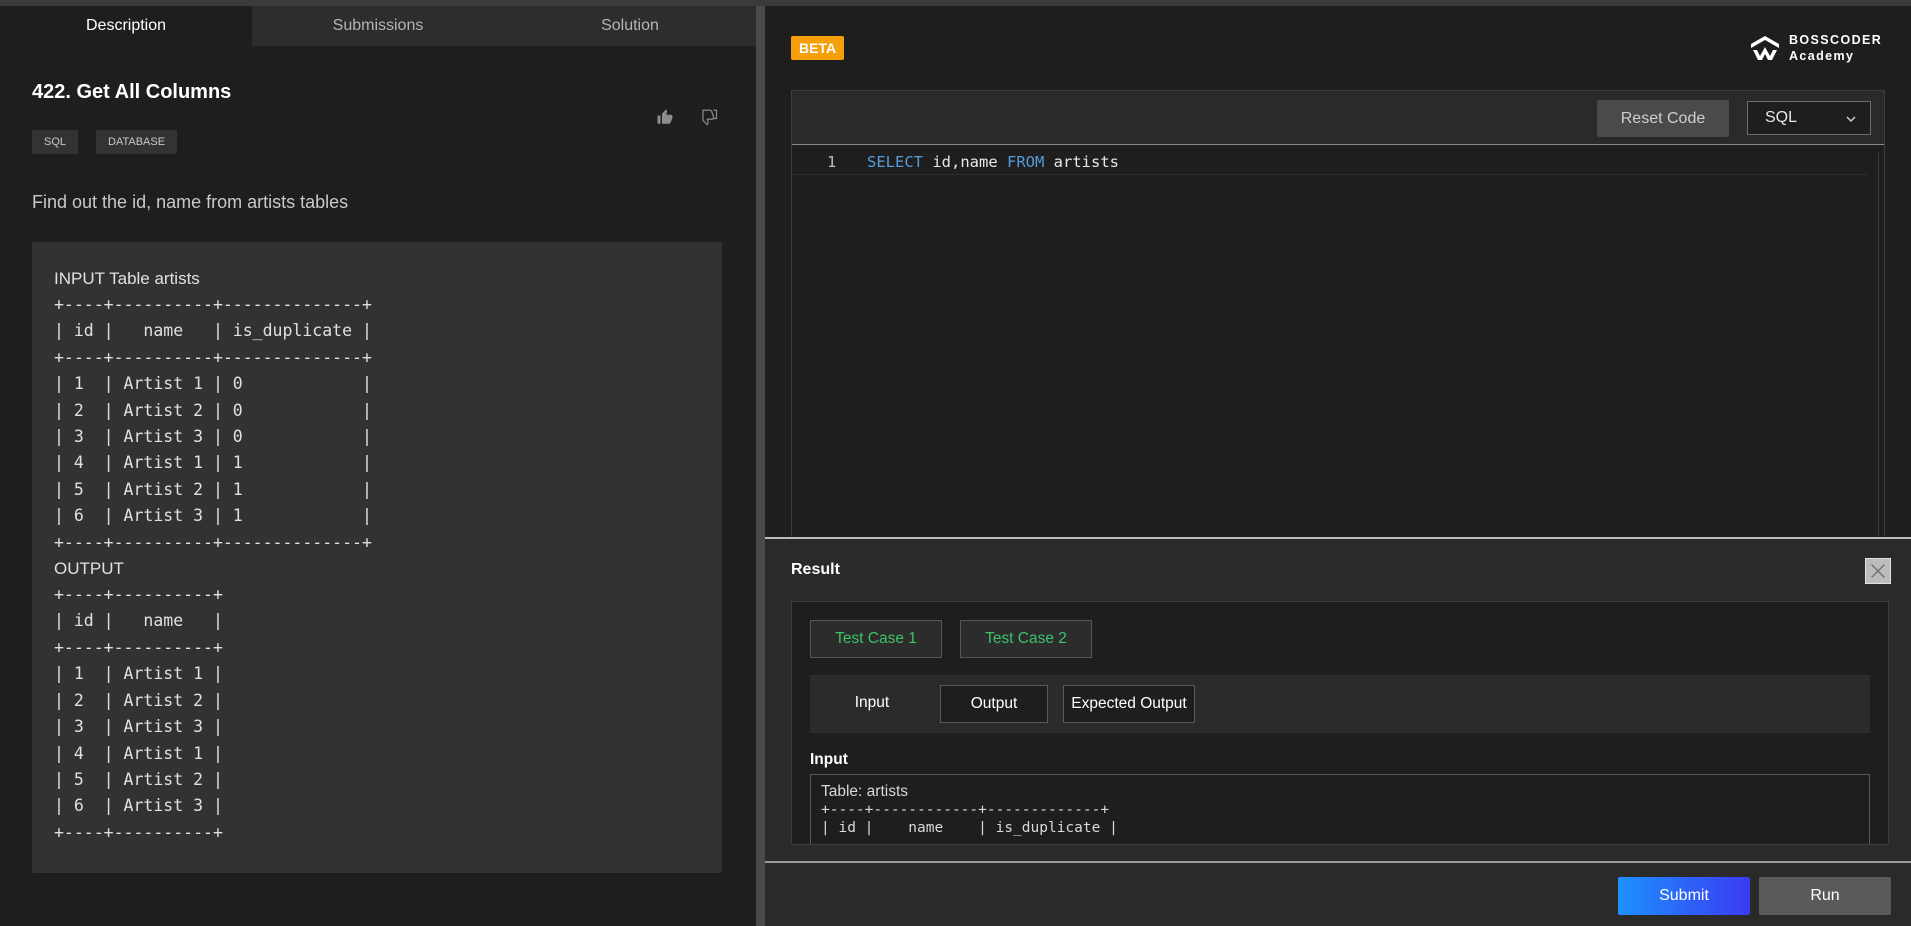 This screenshot has height=926, width=1911. Describe the element at coordinates (818, 48) in the screenshot. I see `beta-badge: BETA` at that location.